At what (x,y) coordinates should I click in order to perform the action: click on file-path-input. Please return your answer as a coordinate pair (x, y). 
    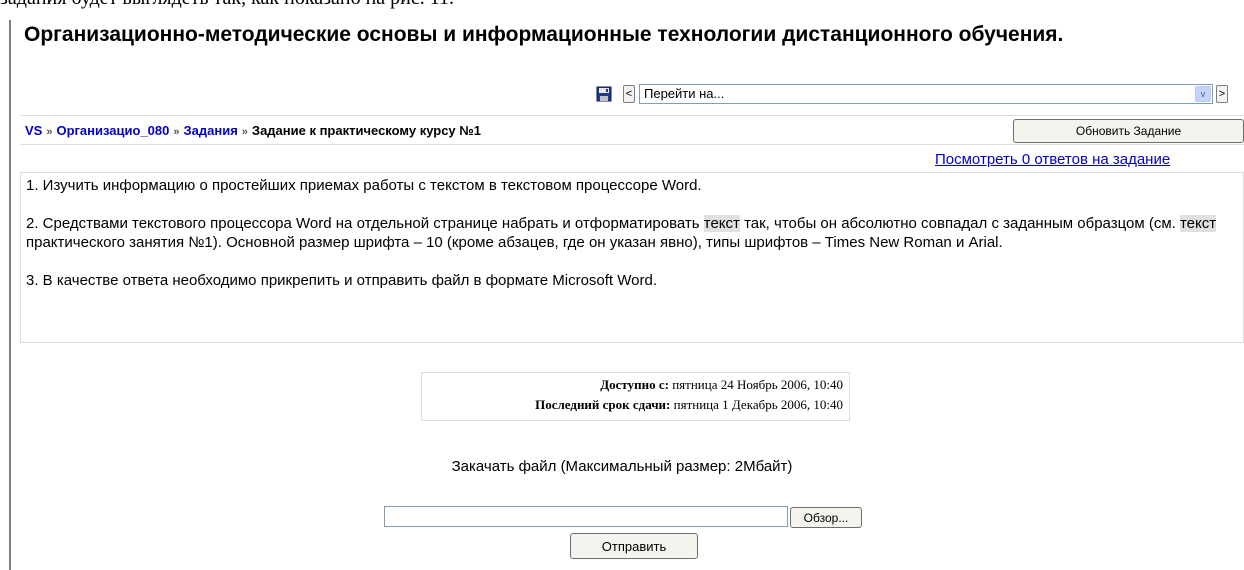
    Looking at the image, I should click on (586, 516).